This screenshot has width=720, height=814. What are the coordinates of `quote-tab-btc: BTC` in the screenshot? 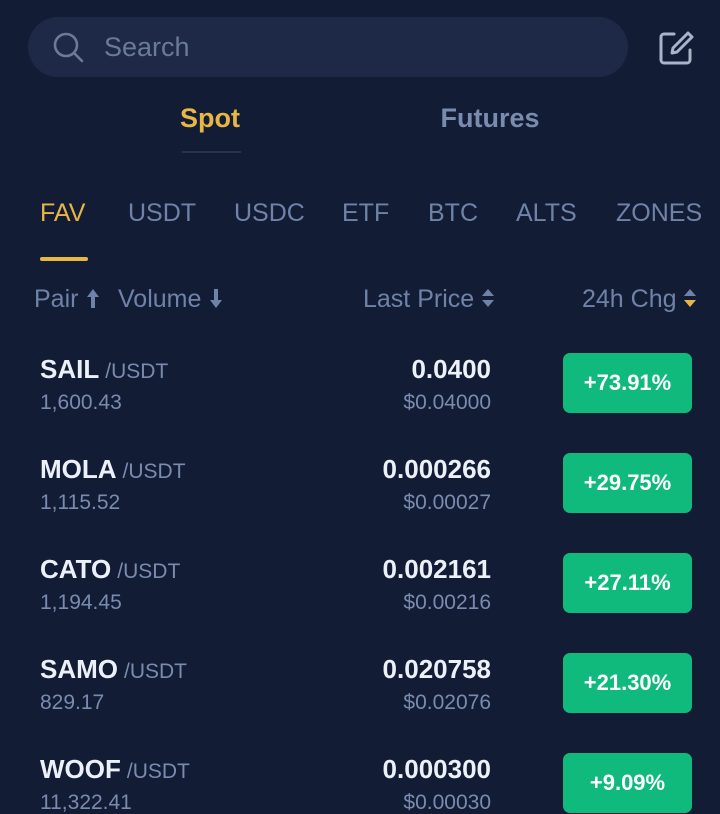 It's located at (453, 213).